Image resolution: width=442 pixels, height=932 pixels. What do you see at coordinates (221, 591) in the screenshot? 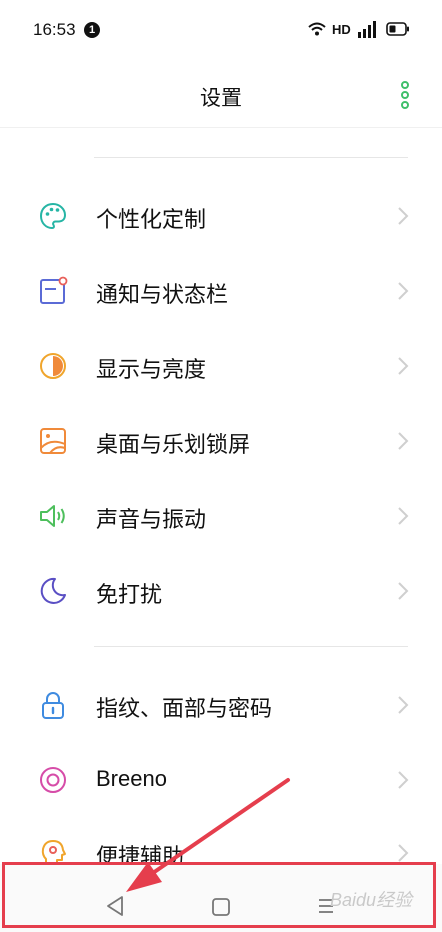
I see `setting-row-do-not-disturb: 免打扰` at bounding box center [221, 591].